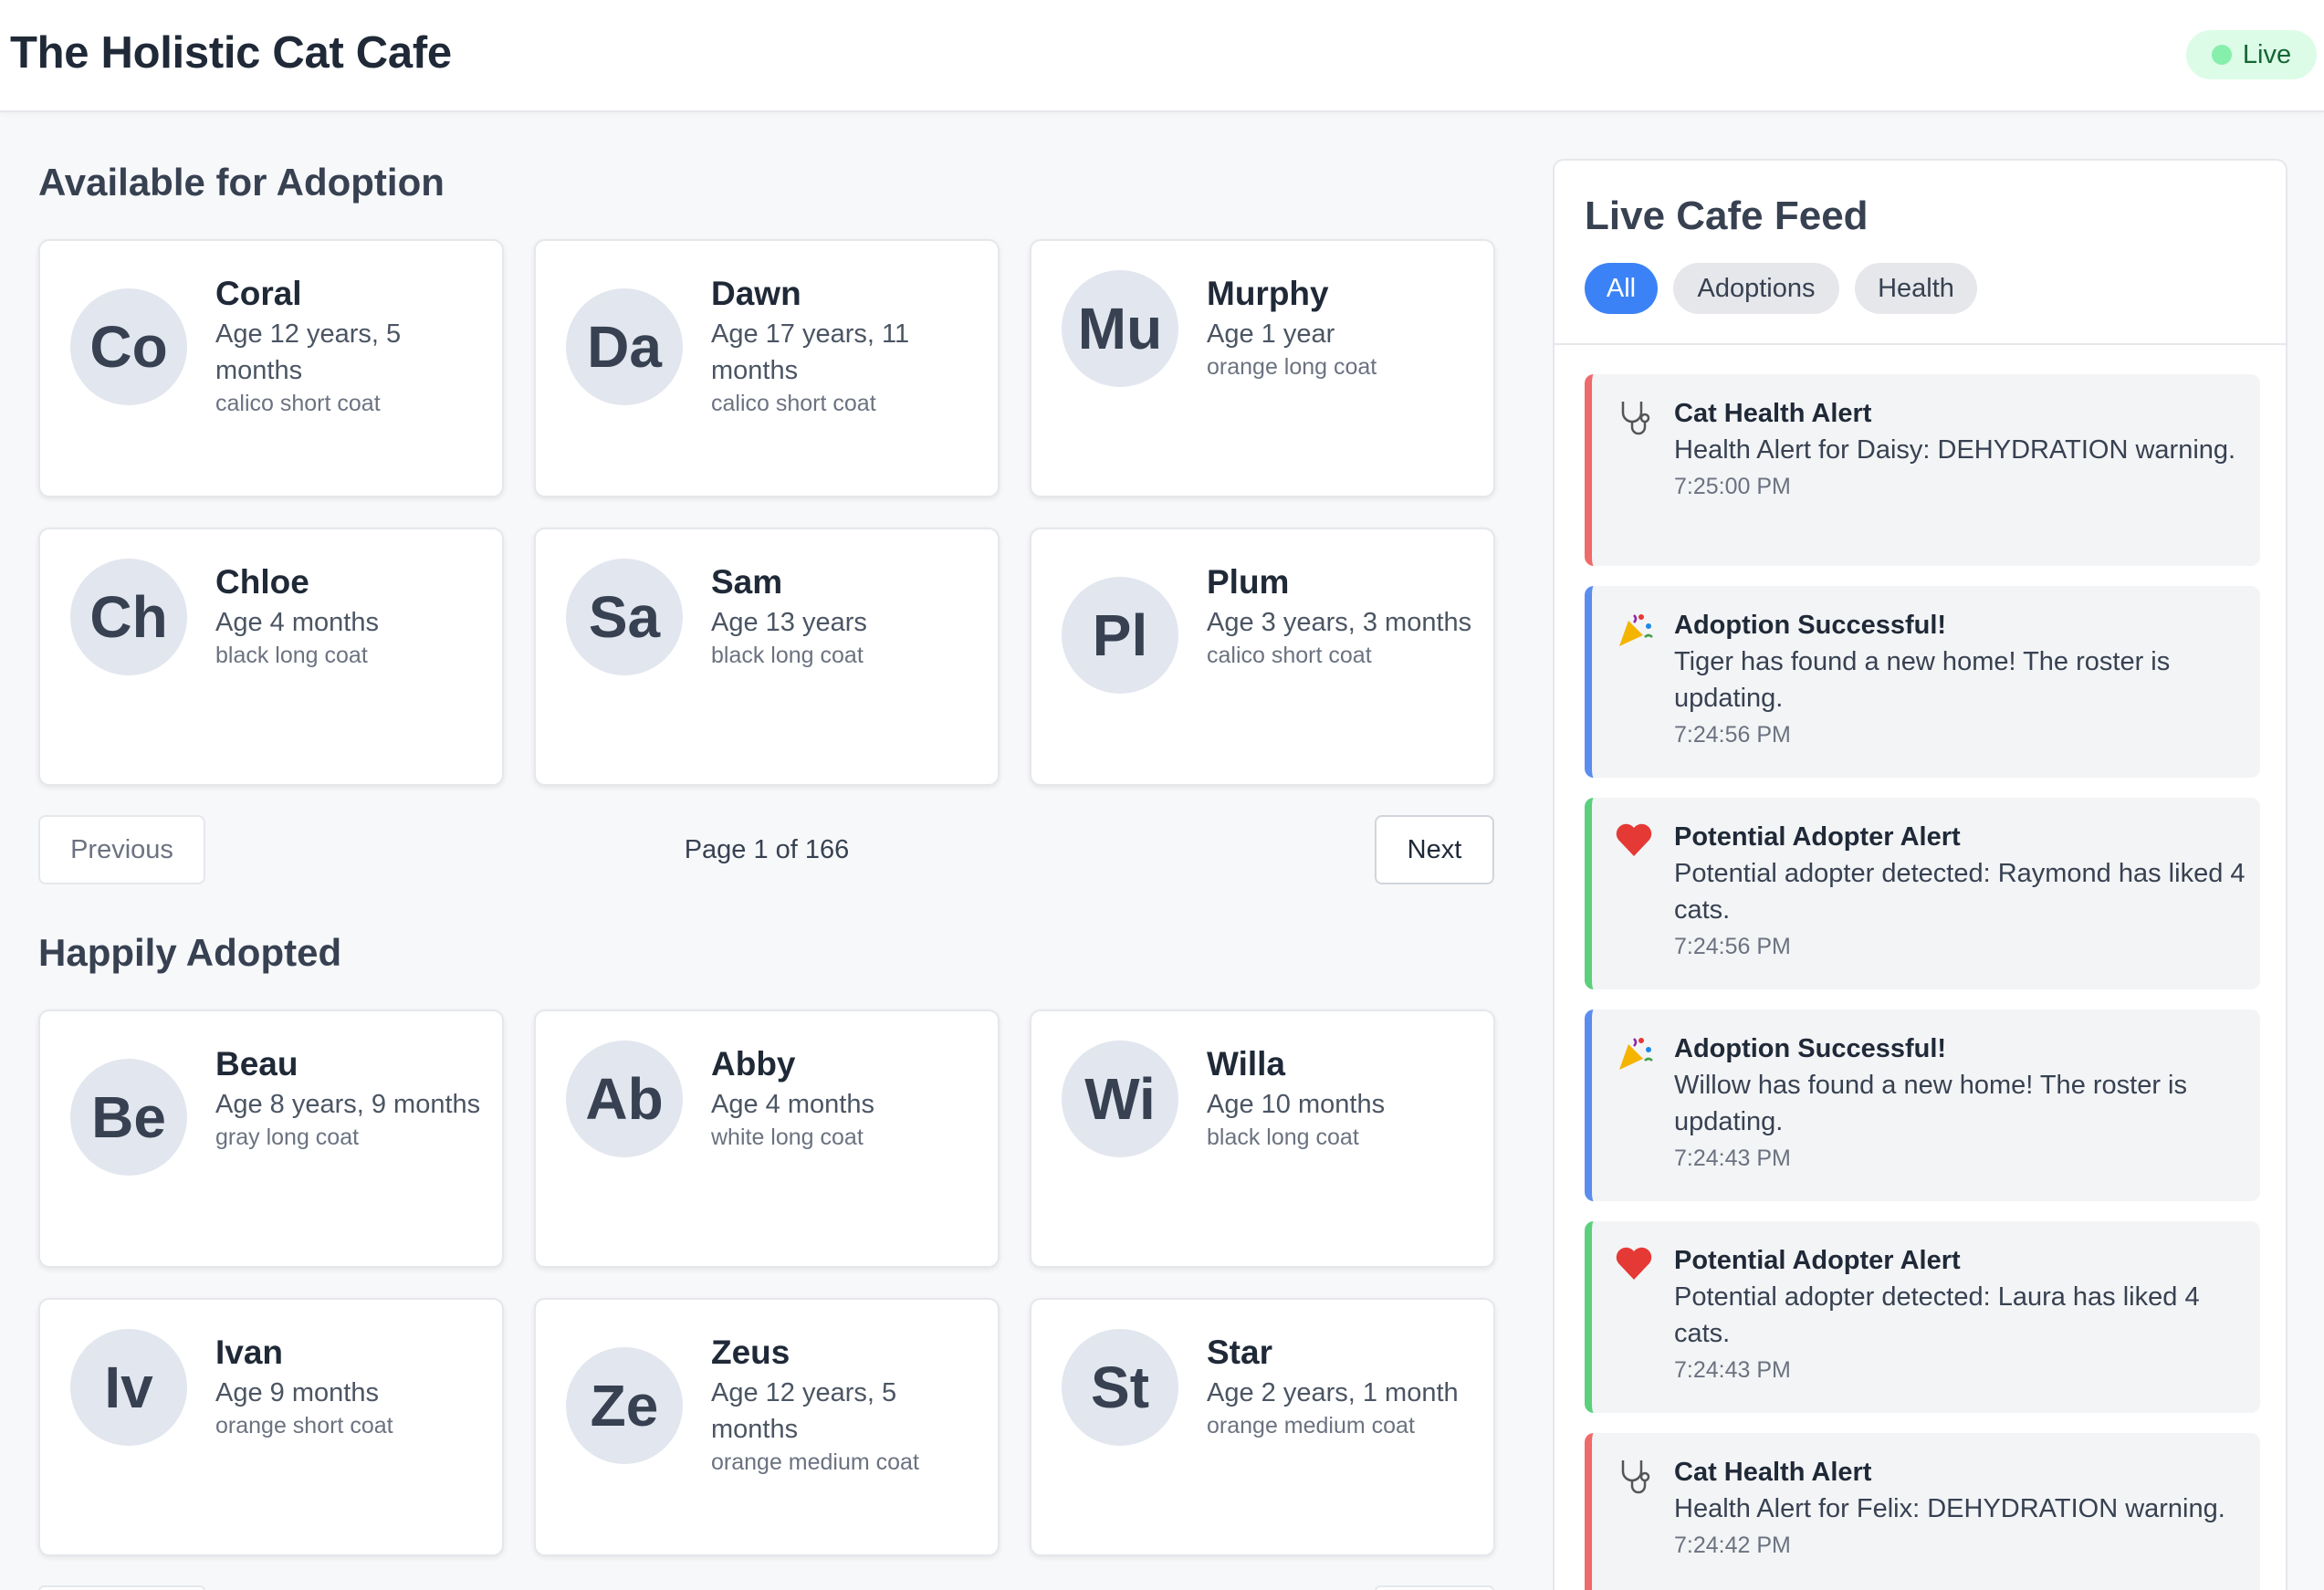  What do you see at coordinates (2267, 54) in the screenshot?
I see `live-status-label: Live` at bounding box center [2267, 54].